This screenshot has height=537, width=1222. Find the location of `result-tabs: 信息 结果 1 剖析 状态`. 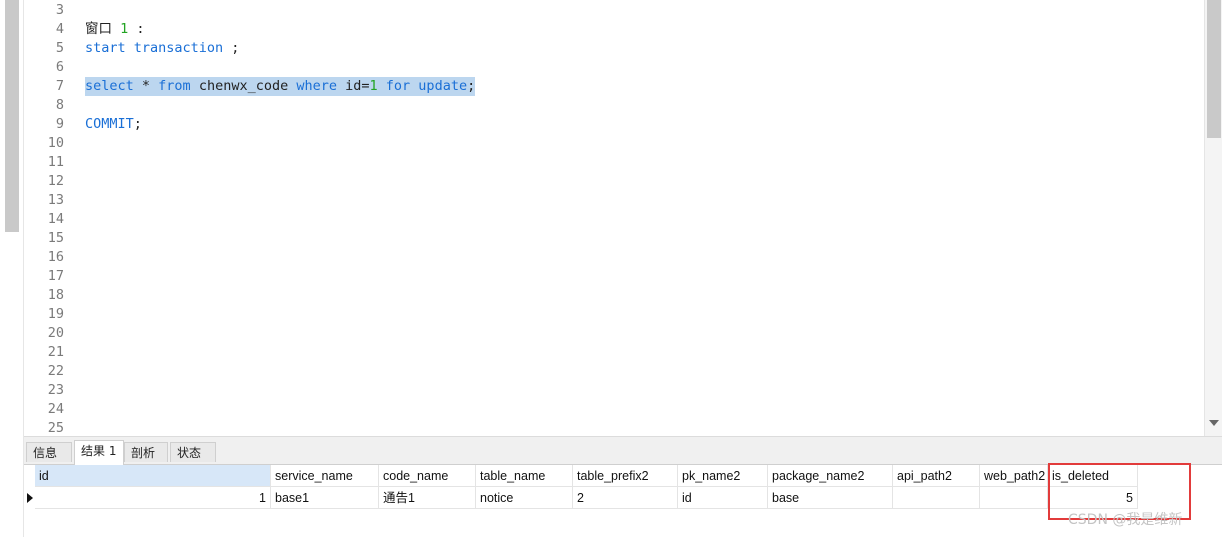

result-tabs: 信息 结果 1 剖析 状态 is located at coordinates (623, 452).